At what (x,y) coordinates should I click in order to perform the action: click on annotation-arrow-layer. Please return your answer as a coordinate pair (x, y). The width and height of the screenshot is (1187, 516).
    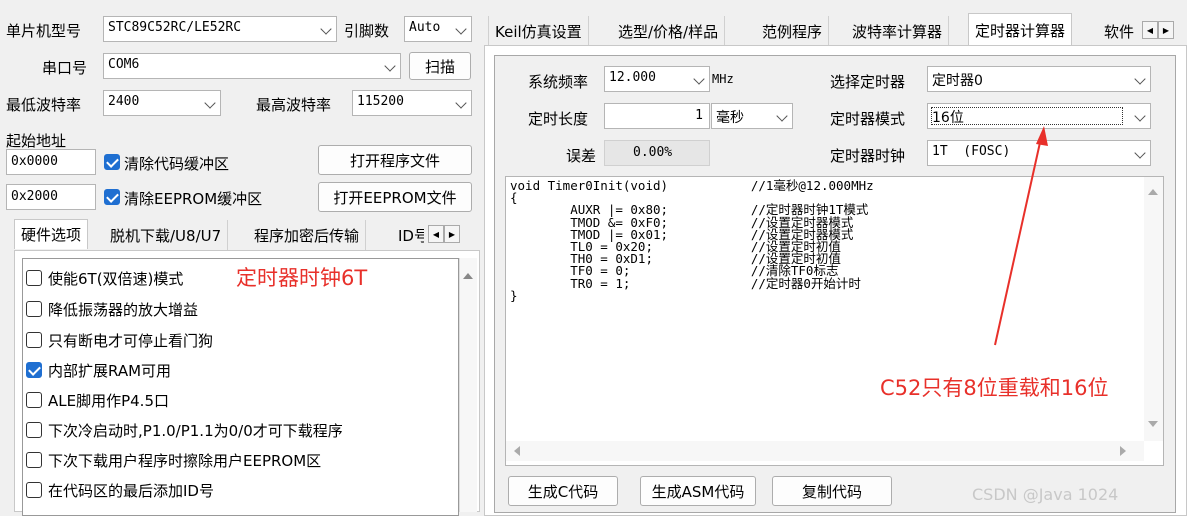
    Looking at the image, I should click on (1021, 236).